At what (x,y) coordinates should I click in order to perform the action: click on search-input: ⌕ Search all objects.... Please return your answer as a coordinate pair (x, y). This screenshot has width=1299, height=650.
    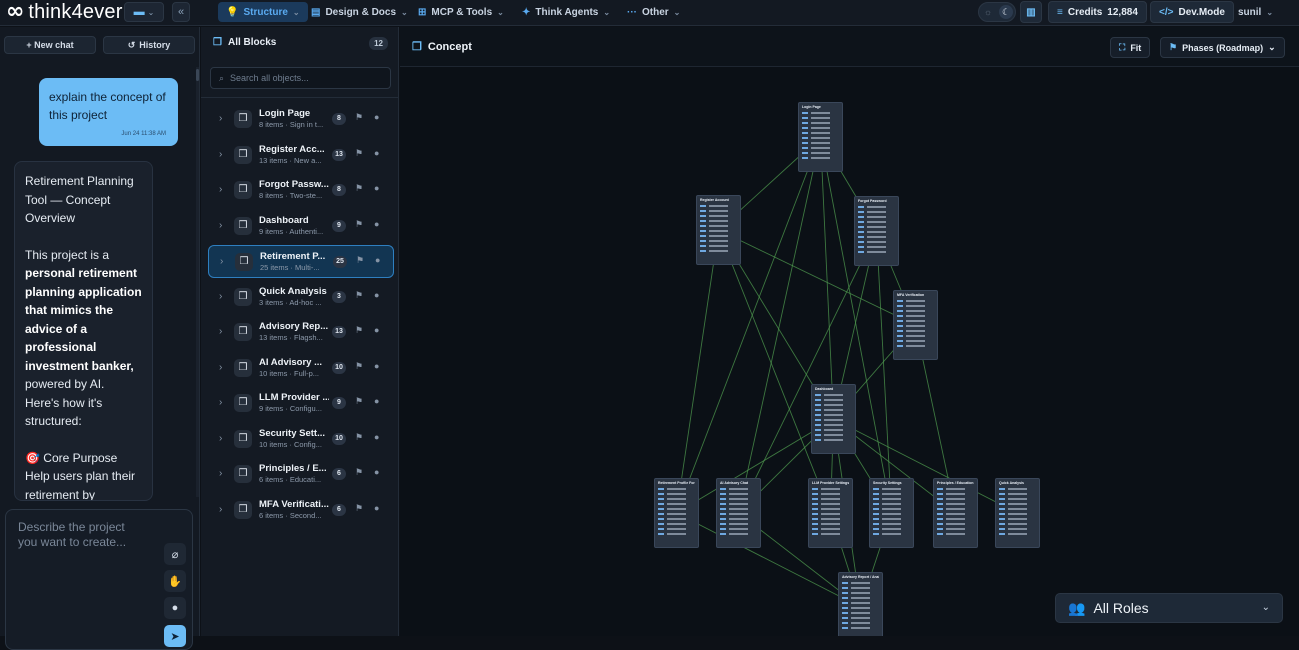
    Looking at the image, I should click on (300, 78).